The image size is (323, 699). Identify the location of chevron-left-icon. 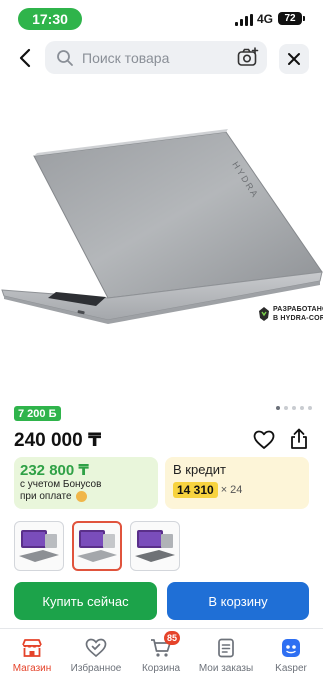
(25, 58).